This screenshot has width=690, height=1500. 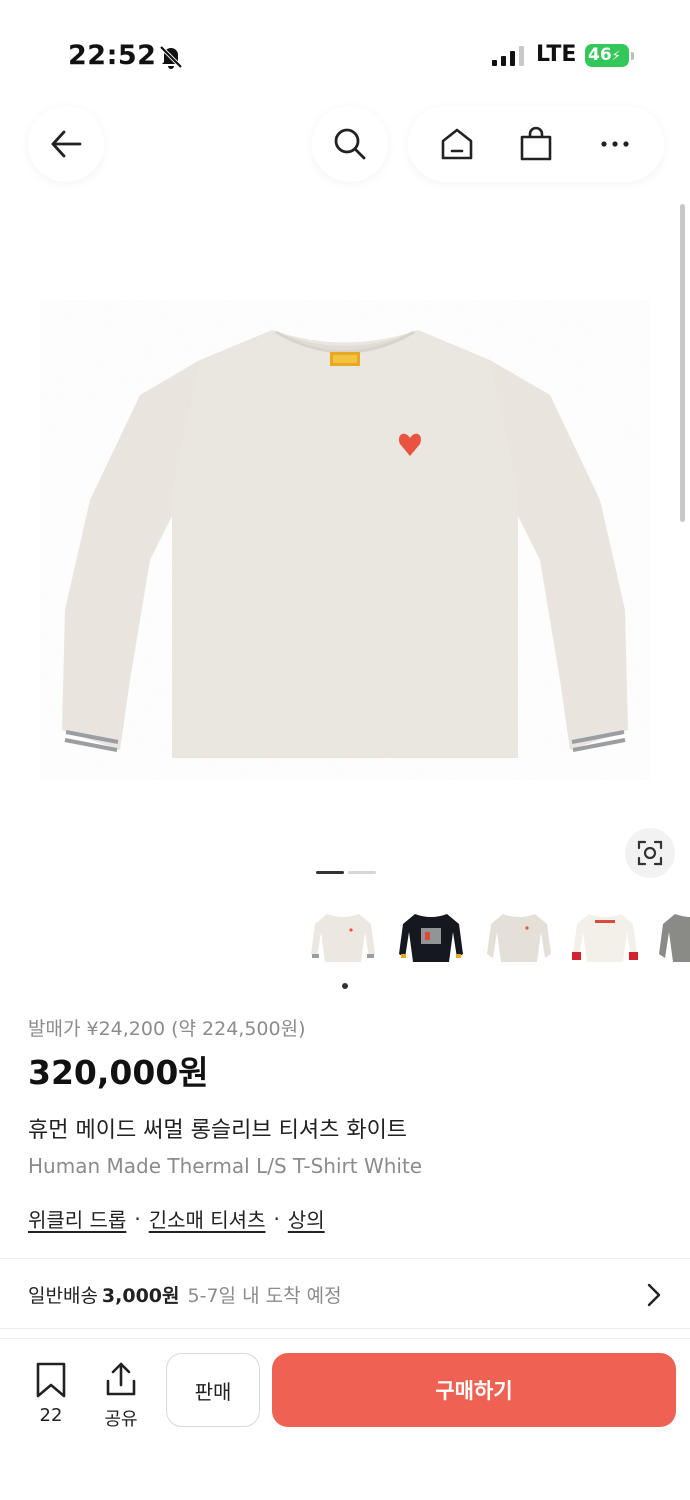 What do you see at coordinates (51, 1380) in the screenshot?
I see `bookmark-icon` at bounding box center [51, 1380].